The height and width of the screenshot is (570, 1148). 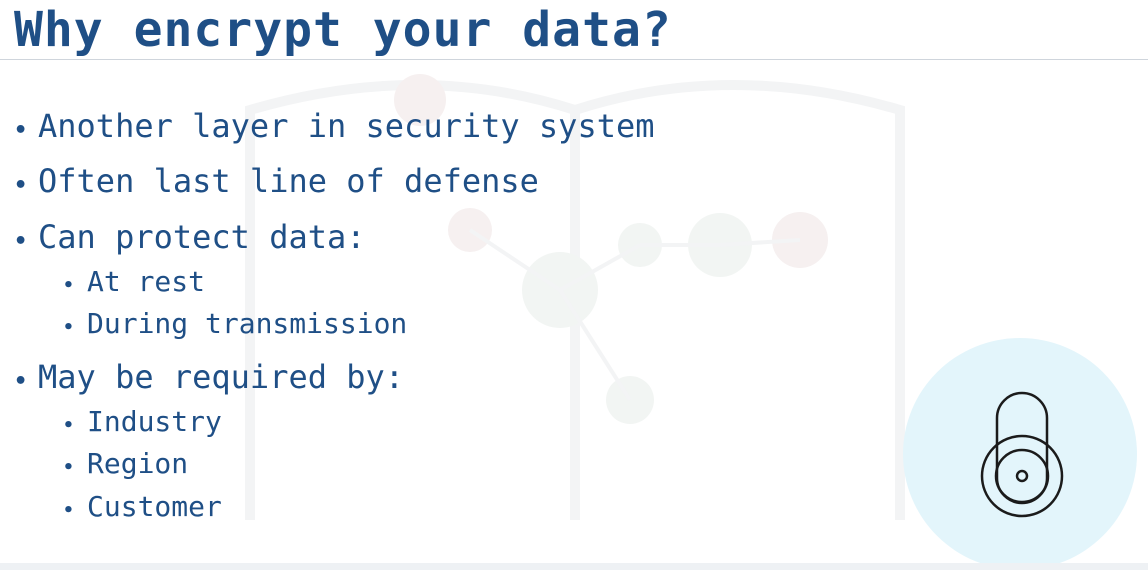 What do you see at coordinates (221, 377) in the screenshot?
I see `bullet-text: May be required by:` at bounding box center [221, 377].